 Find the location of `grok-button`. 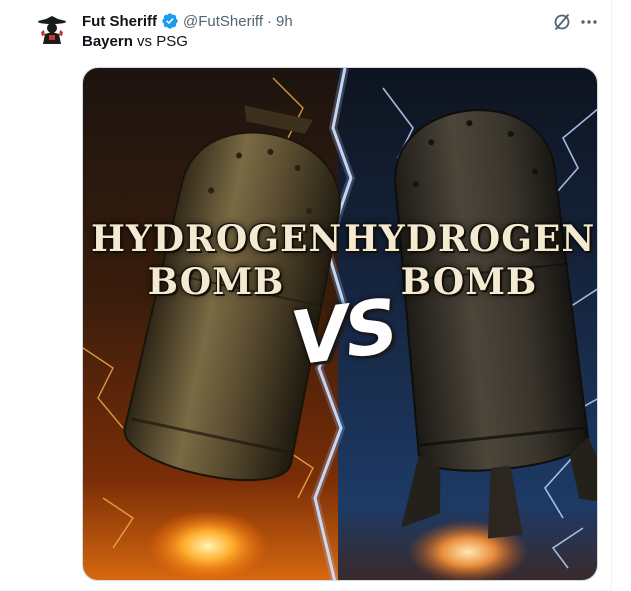

grok-button is located at coordinates (562, 22).